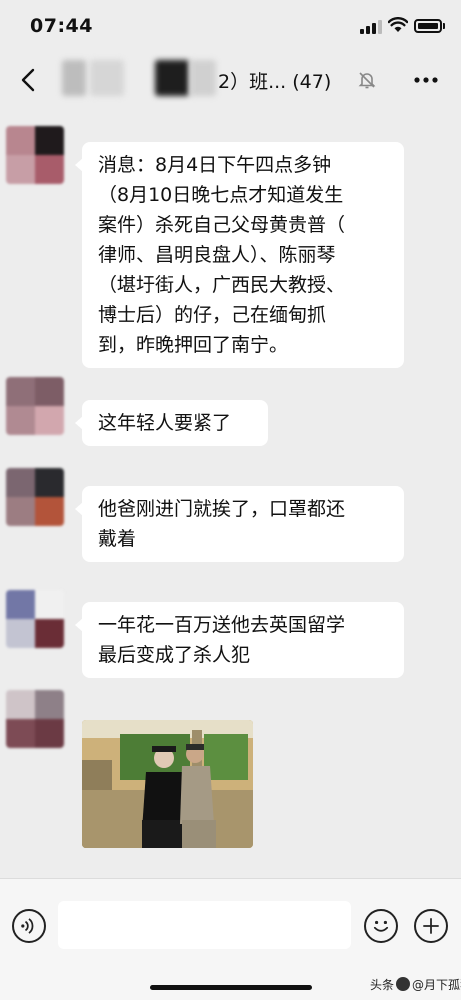  What do you see at coordinates (231, 987) in the screenshot?
I see `home-indicator` at bounding box center [231, 987].